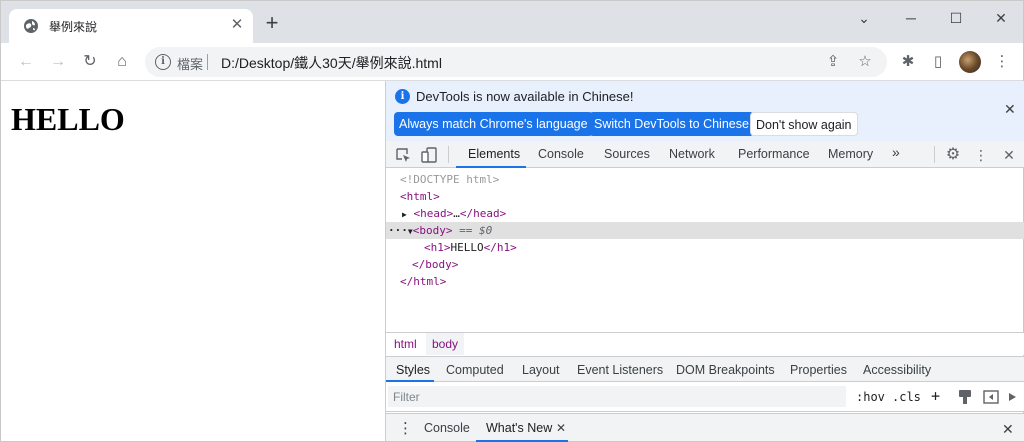  Describe the element at coordinates (432, 230) in the screenshot. I see `body-open-tag: <body>` at that location.